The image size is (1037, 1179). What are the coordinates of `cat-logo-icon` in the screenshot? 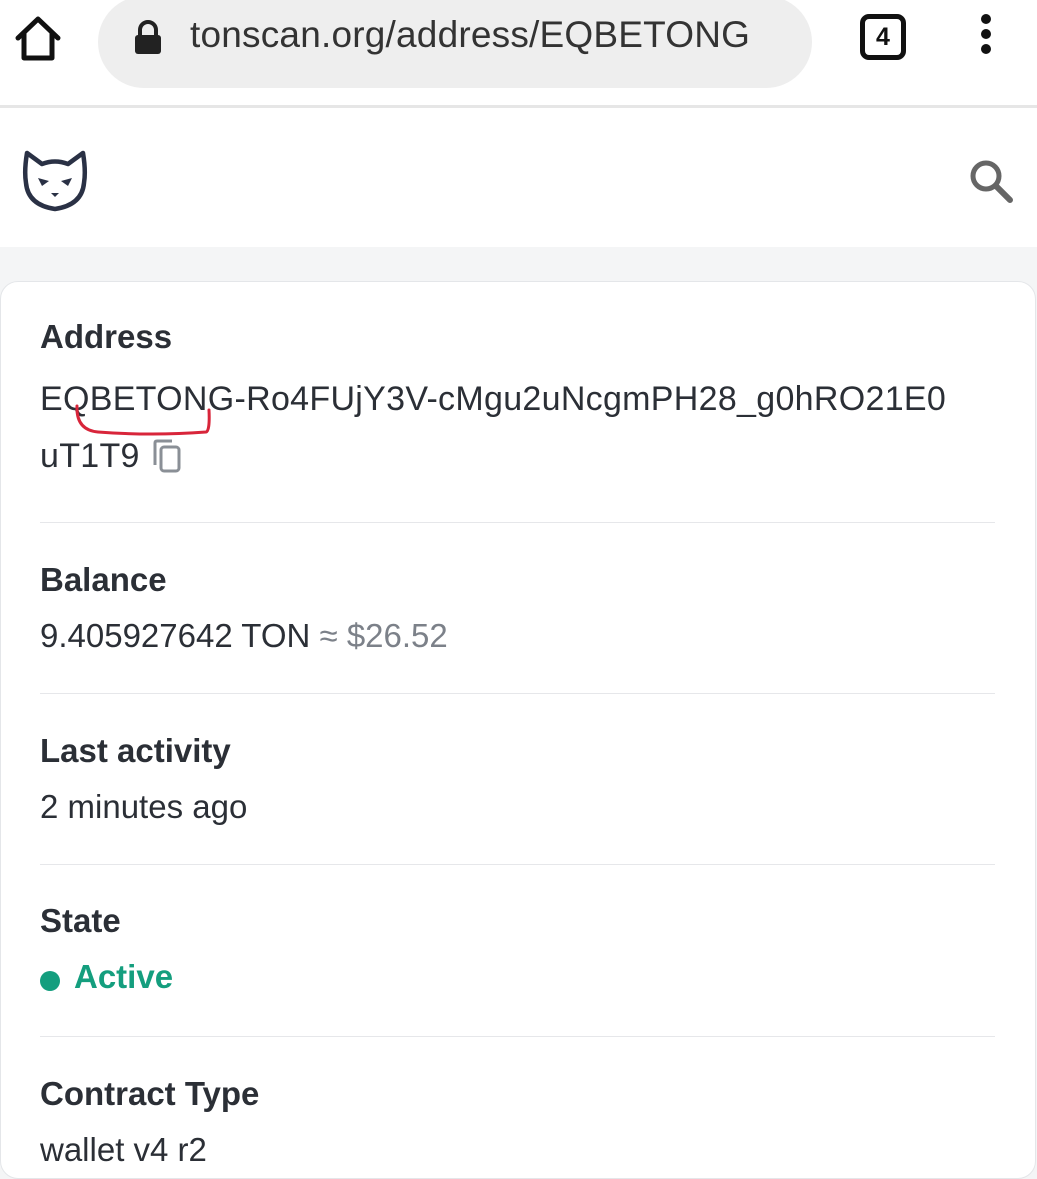 It's located at (55, 180).